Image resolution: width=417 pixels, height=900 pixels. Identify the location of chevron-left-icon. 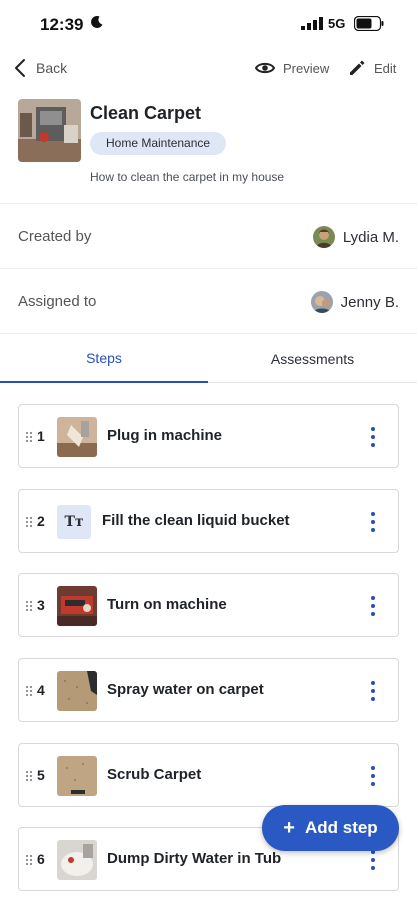
(20, 68).